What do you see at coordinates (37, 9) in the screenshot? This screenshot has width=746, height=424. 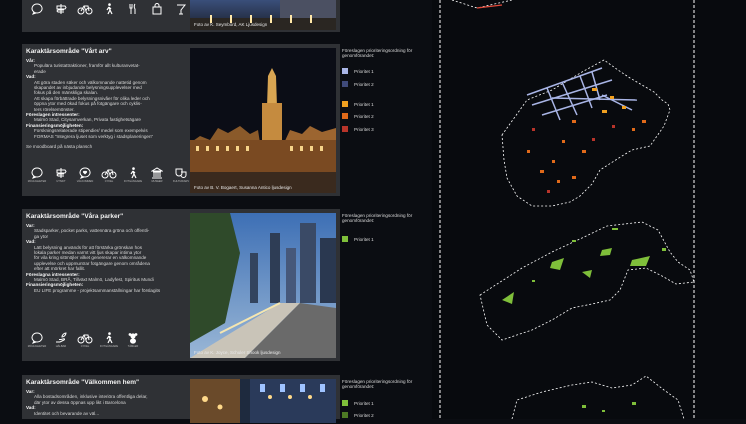 I see `chat-bubble-icon` at bounding box center [37, 9].